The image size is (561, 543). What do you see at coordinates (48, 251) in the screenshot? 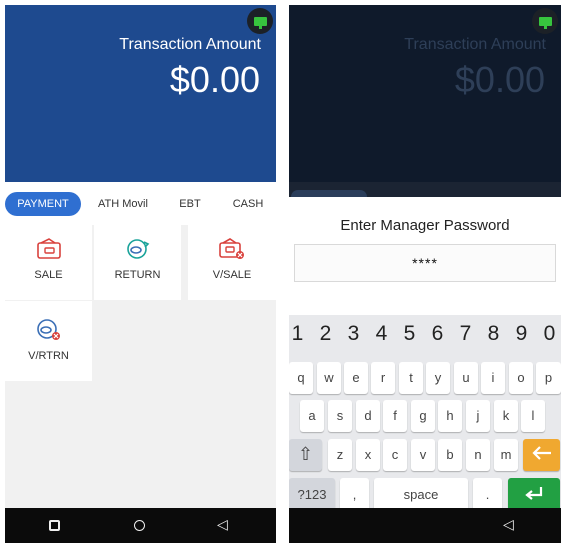
I see `wallet-icon` at bounding box center [48, 251].